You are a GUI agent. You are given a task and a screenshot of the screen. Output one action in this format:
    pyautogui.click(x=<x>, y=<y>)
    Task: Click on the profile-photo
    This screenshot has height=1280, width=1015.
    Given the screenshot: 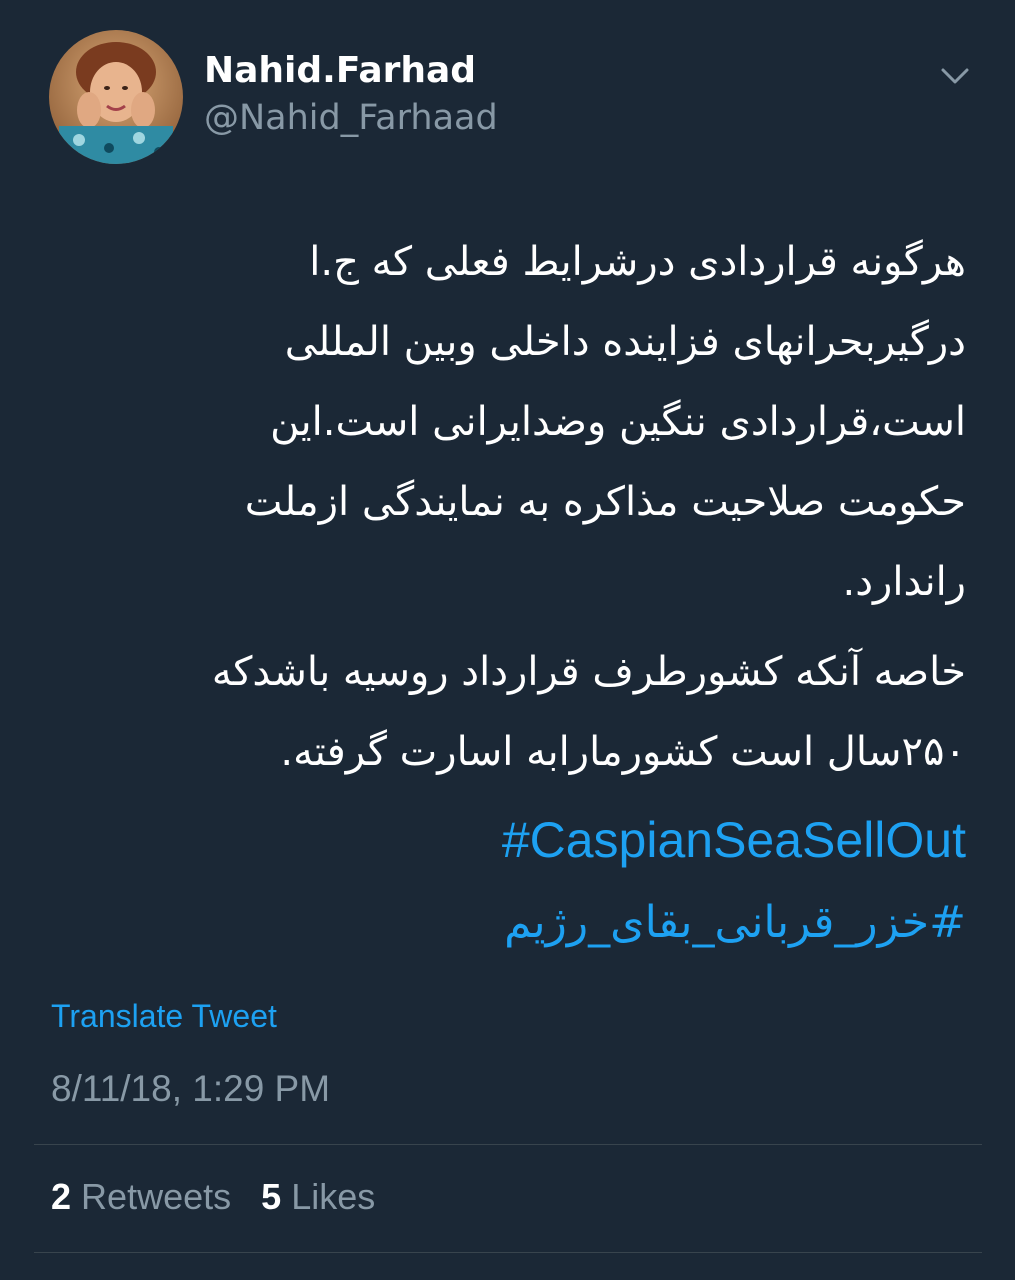 What is the action you would take?
    pyautogui.click(x=116, y=97)
    